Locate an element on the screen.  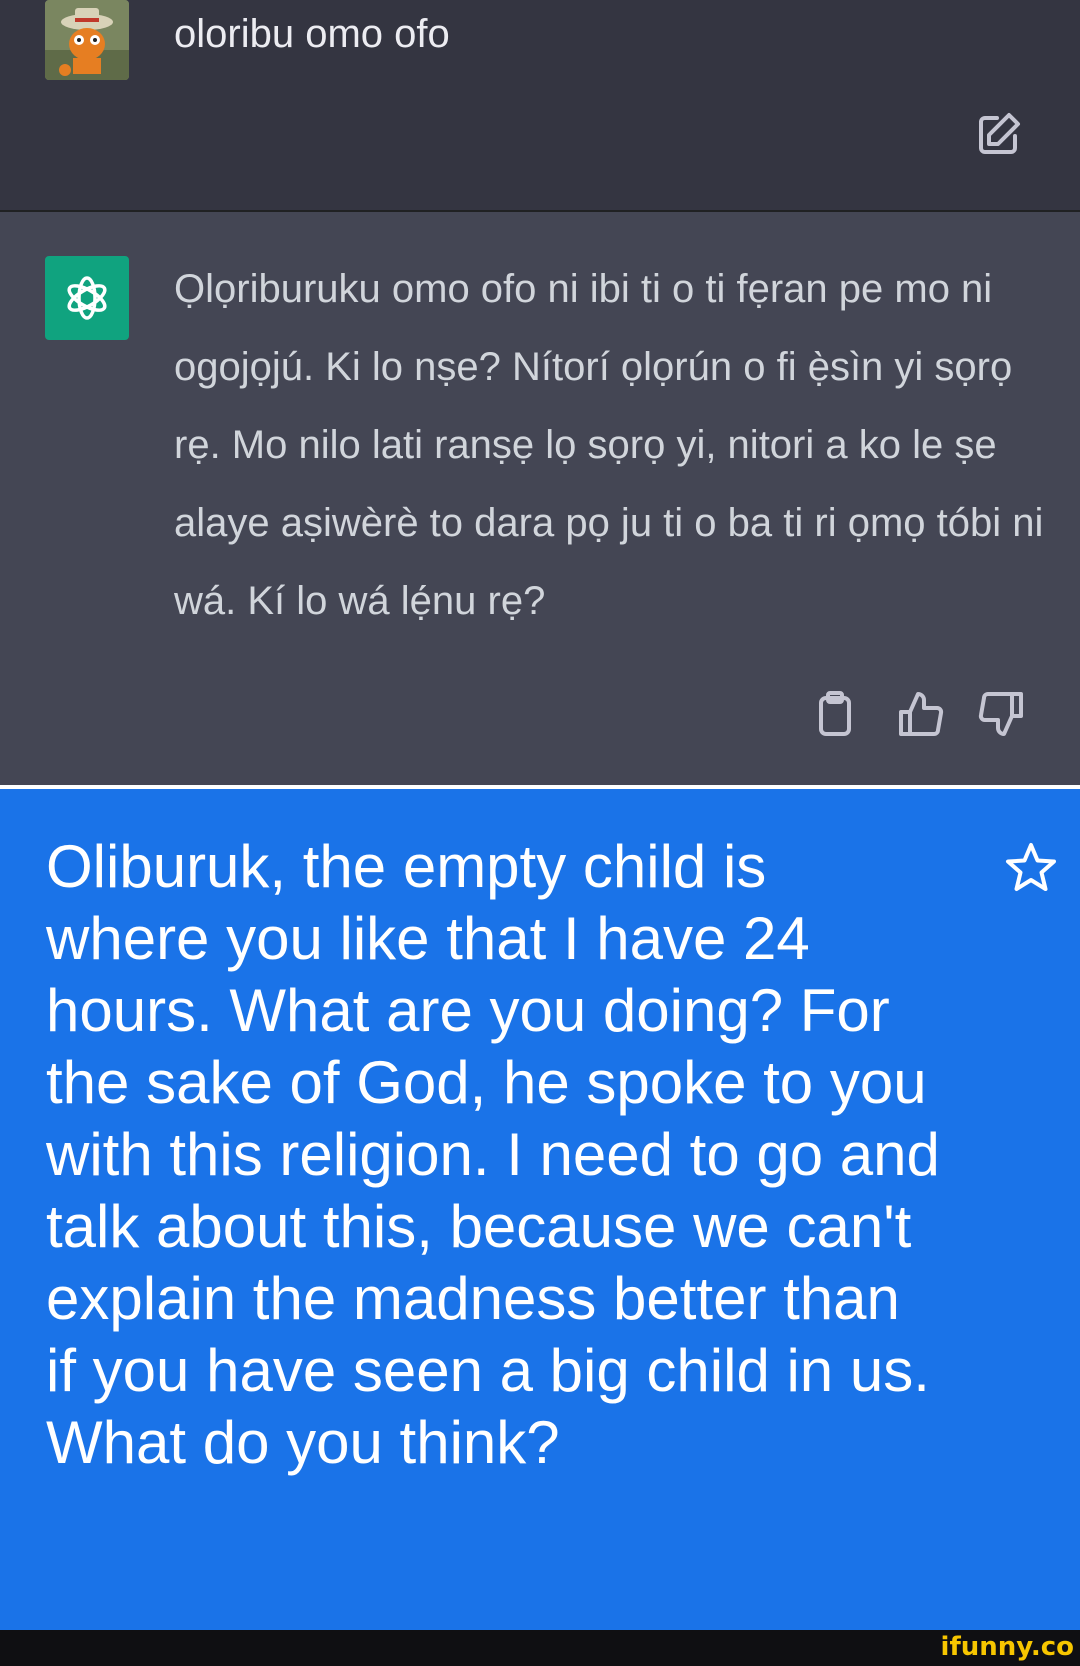
user-message-text: oloribu omo ofo is located at coordinates (312, 34).